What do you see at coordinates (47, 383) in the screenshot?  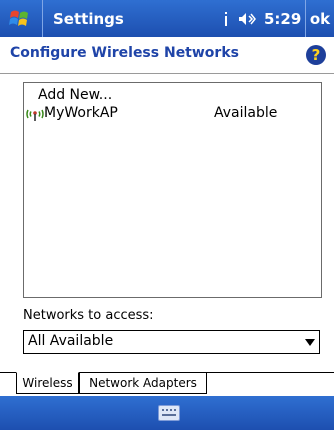 I see `tab-wireless: Wireless` at bounding box center [47, 383].